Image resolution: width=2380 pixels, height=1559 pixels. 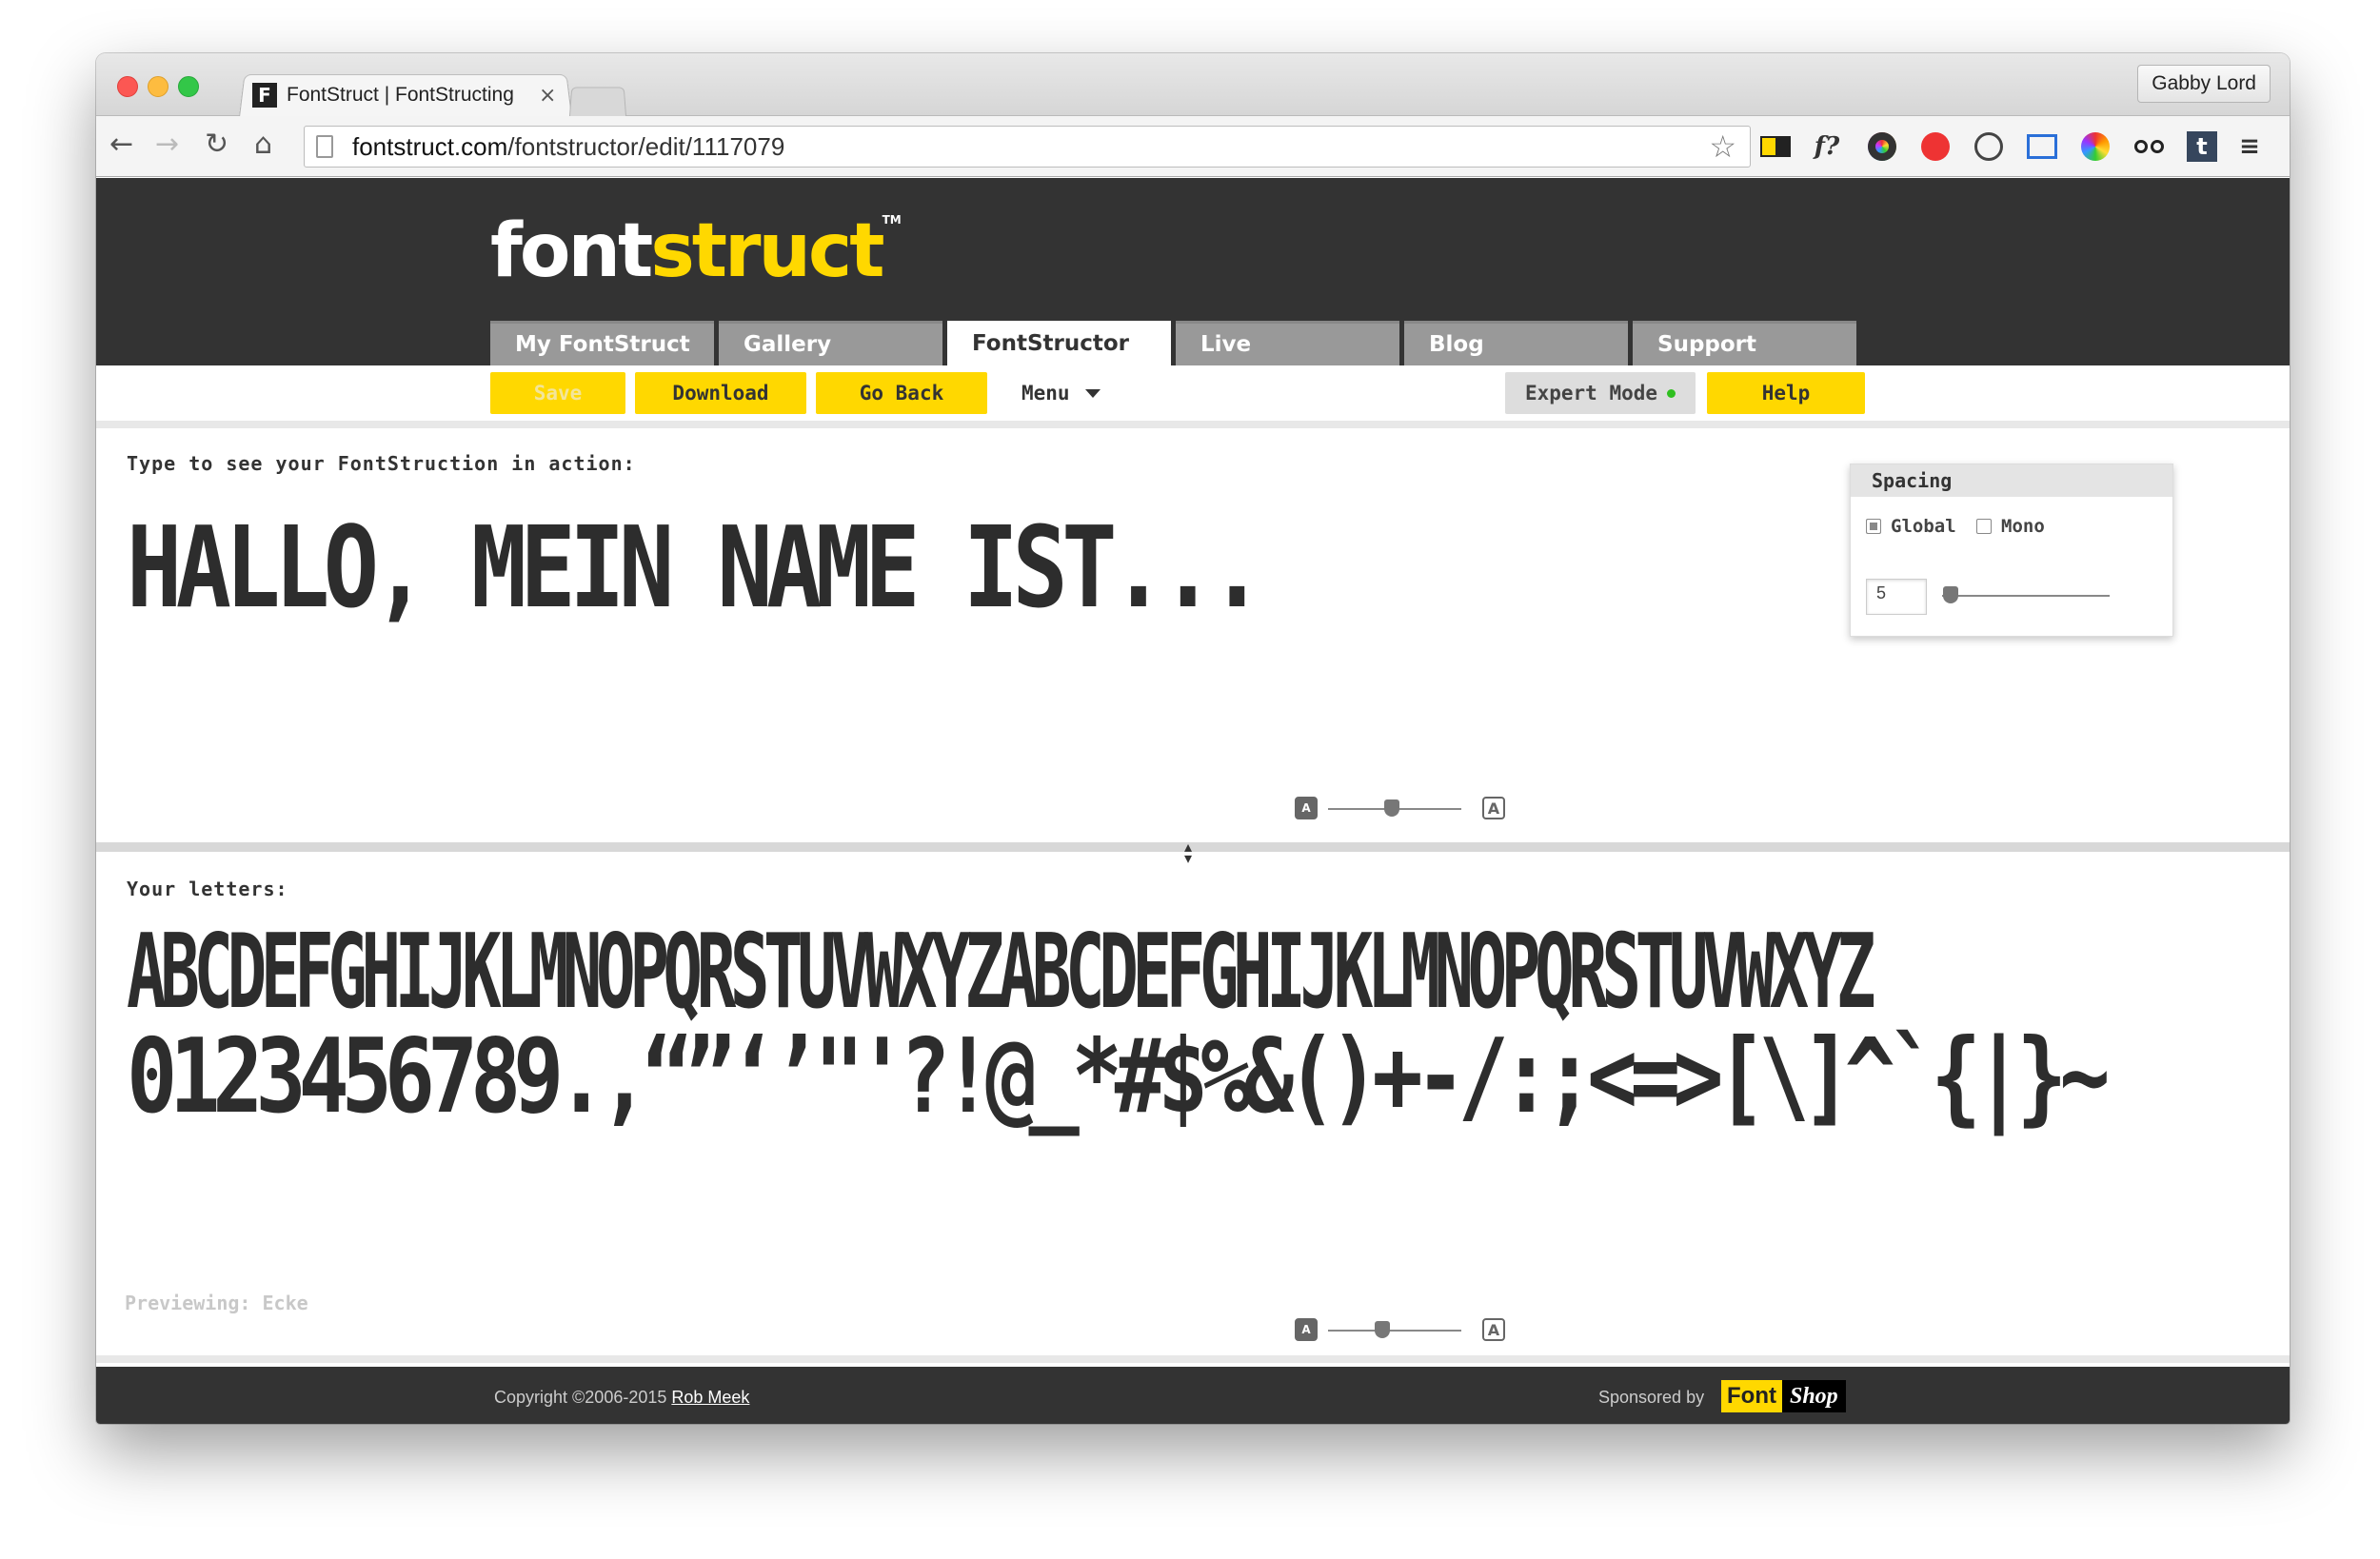 What do you see at coordinates (1722, 146) in the screenshot?
I see `bookmark-star-icon: ☆` at bounding box center [1722, 146].